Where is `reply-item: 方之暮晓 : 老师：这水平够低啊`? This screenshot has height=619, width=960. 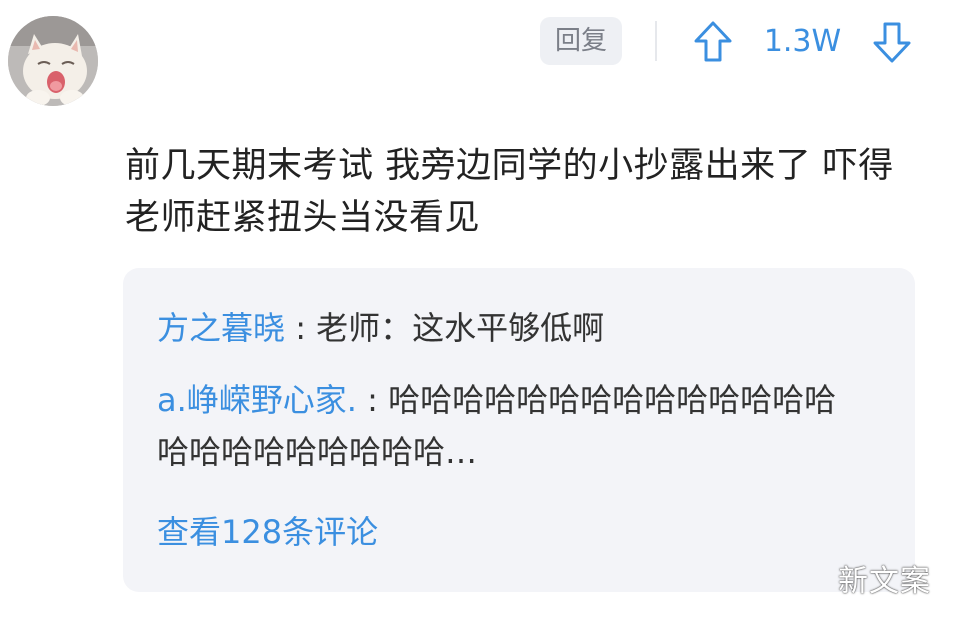
reply-item: 方之暮晓 : 老师：这水平够低啊 is located at coordinates (380, 328).